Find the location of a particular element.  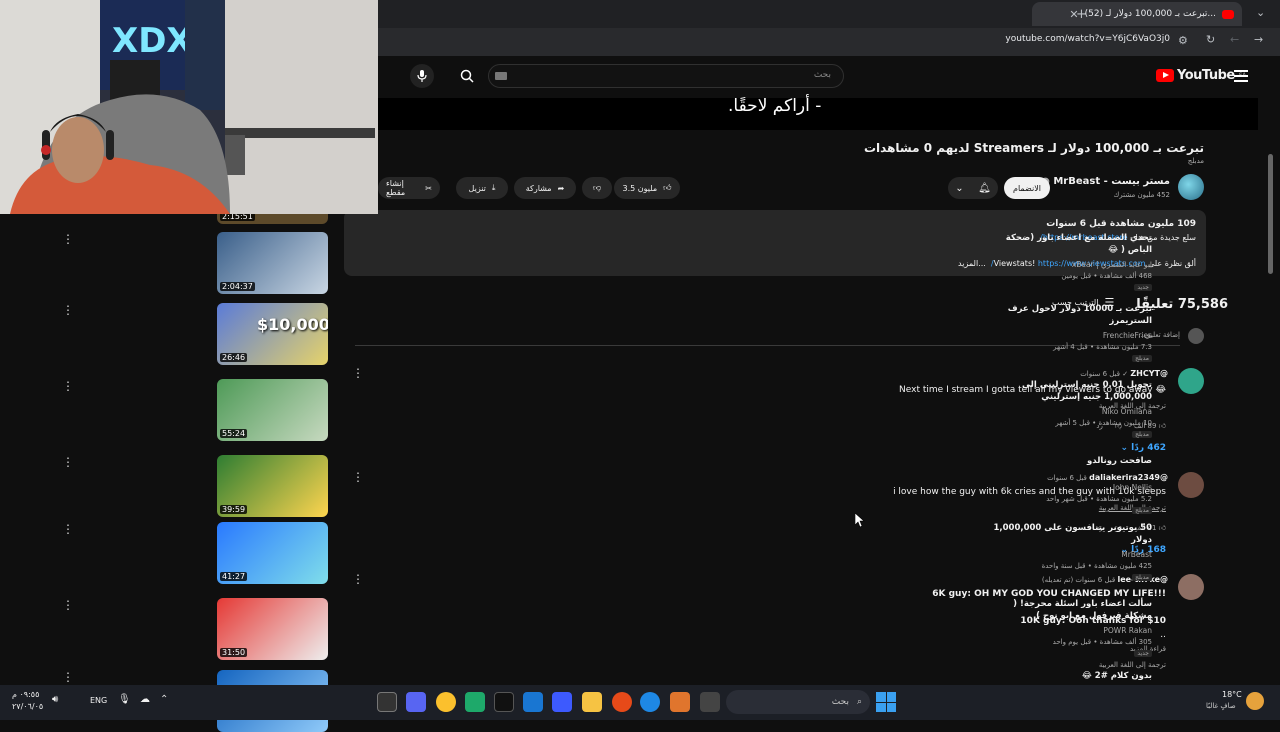

video-duration: 2:04:37 is located at coordinates (237, 286).